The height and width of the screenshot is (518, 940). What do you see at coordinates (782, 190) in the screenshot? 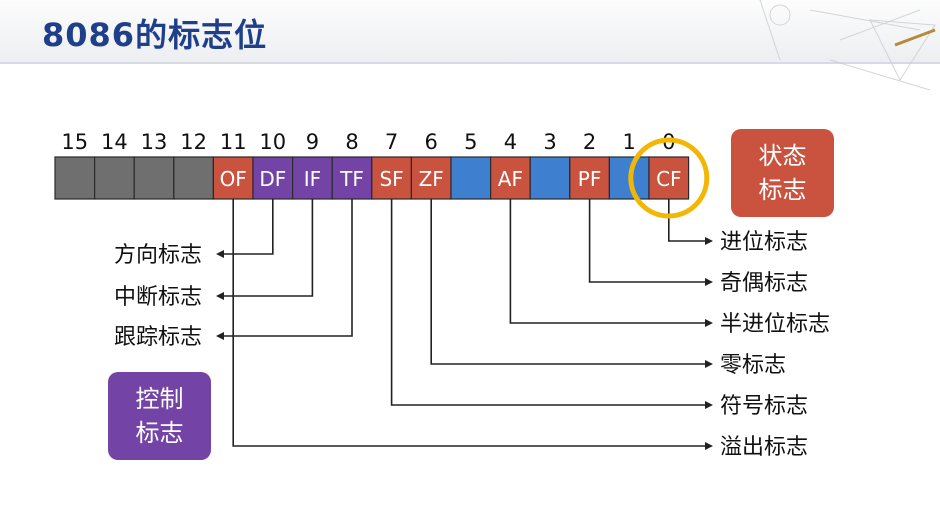
I see `status-badge-line2: 标志` at bounding box center [782, 190].